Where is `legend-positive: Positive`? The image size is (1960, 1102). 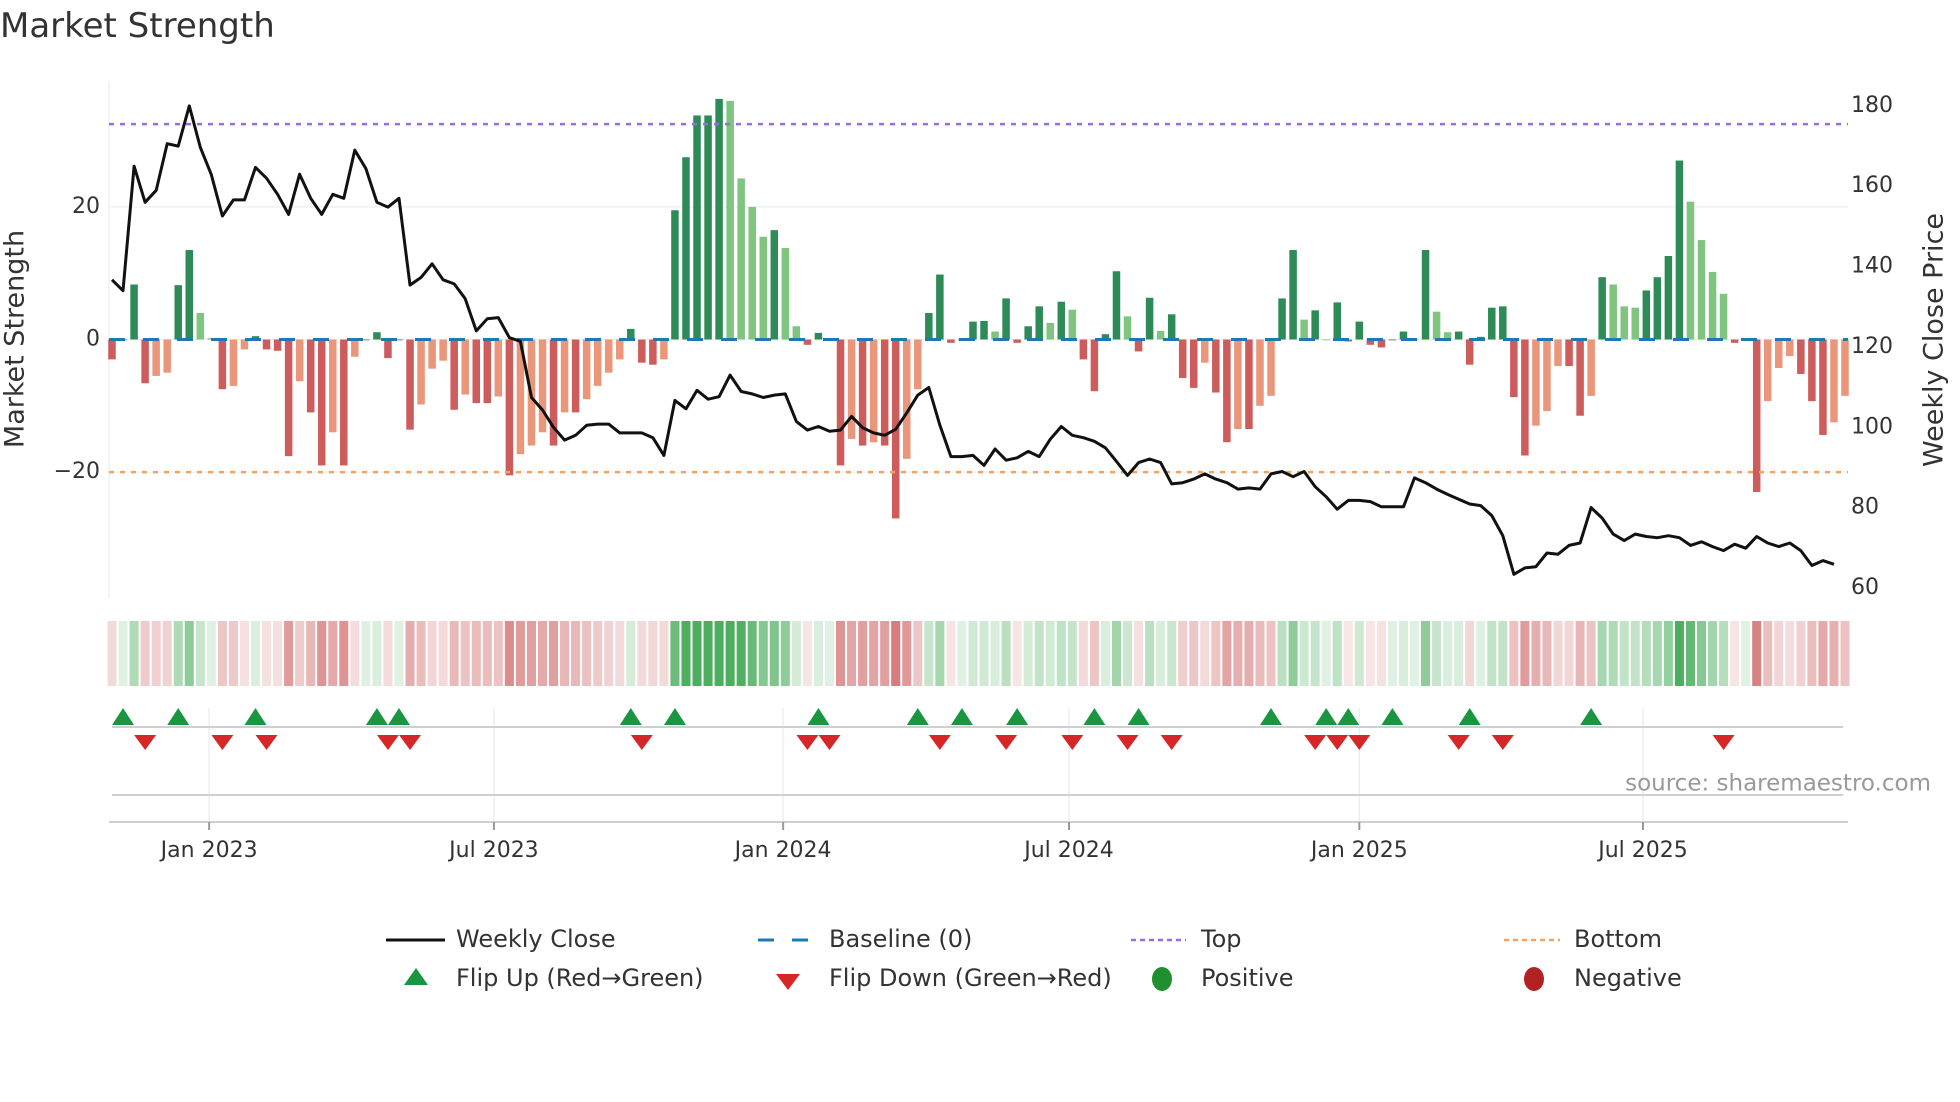 legend-positive: Positive is located at coordinates (1247, 978).